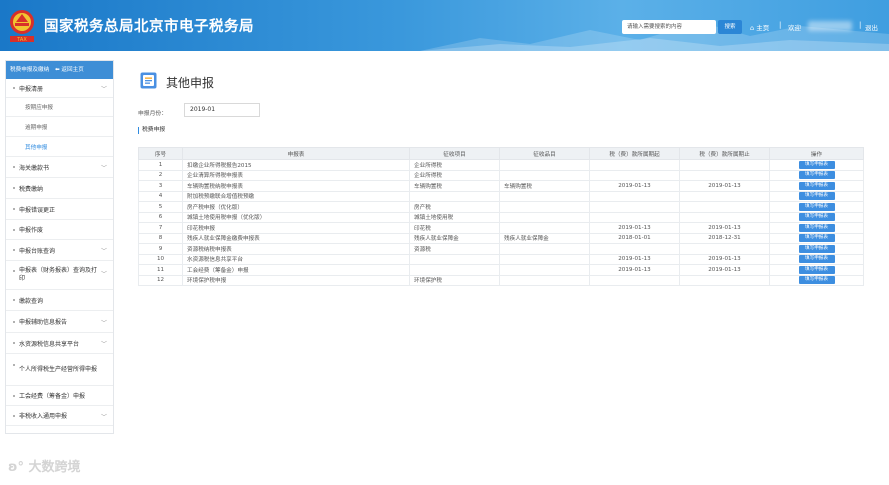 The width and height of the screenshot is (889, 485). What do you see at coordinates (148, 80) in the screenshot?
I see `document-icon` at bounding box center [148, 80].